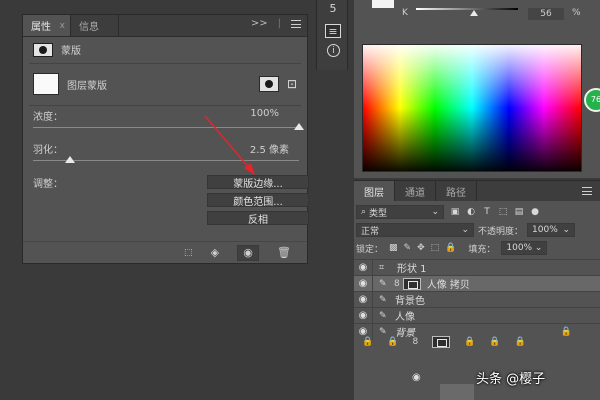 The width and height of the screenshot is (600, 400). Describe the element at coordinates (382, 267) in the screenshot. I see `shape-layer-icon: ⌗` at that location.